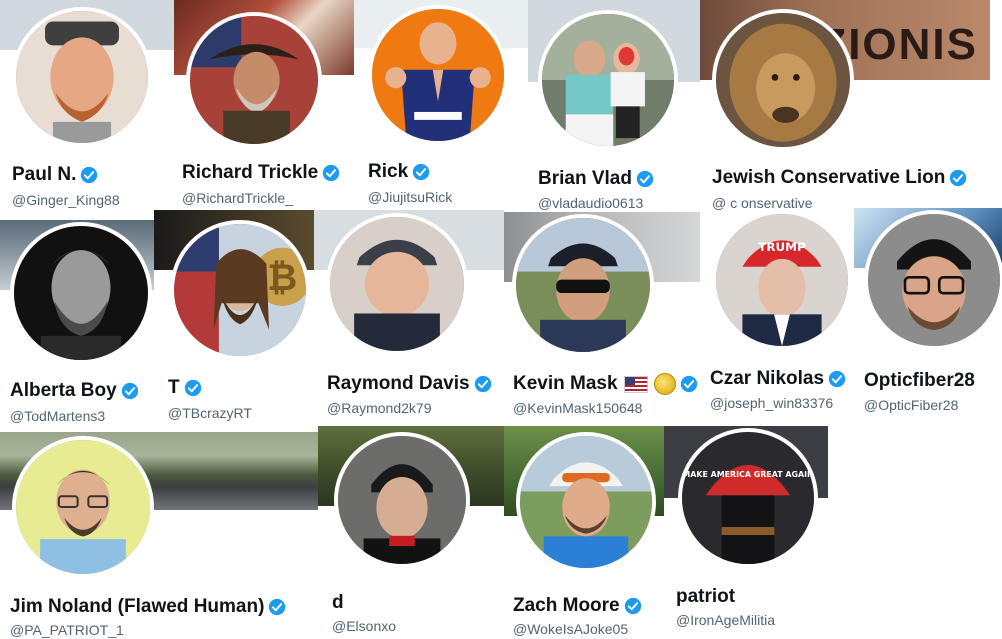 The image size is (1002, 639). I want to click on profile-name-jim: Jim Noland (Flawed Human), so click(148, 607).